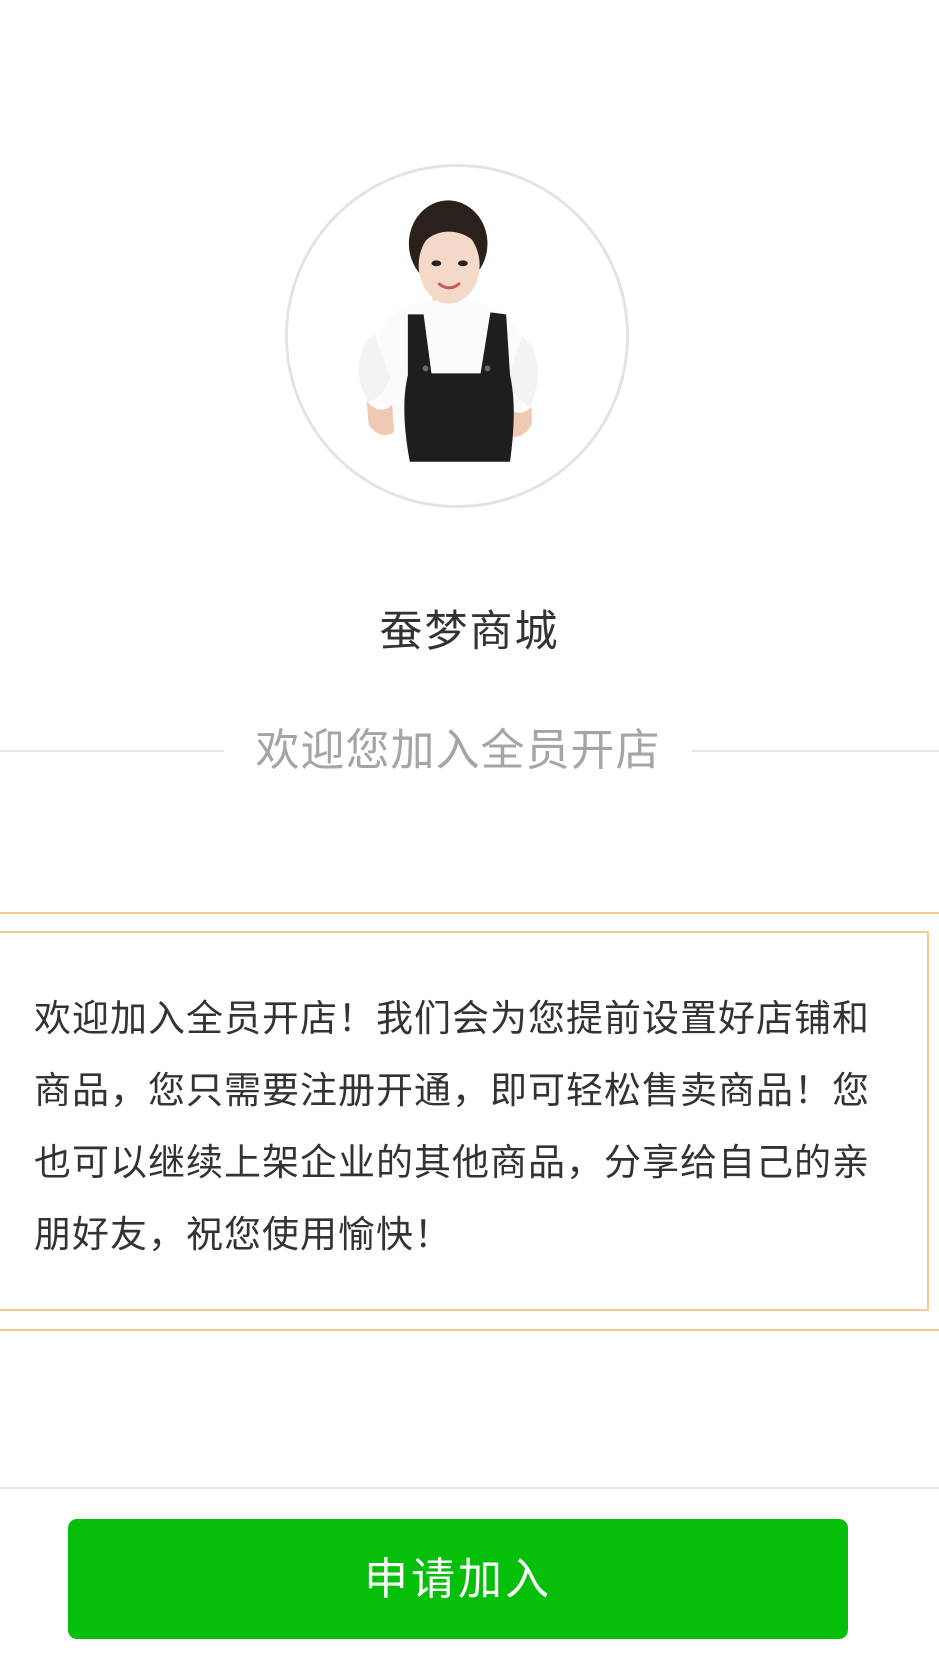 The image size is (939, 1669). I want to click on divider-line-left, so click(112, 751).